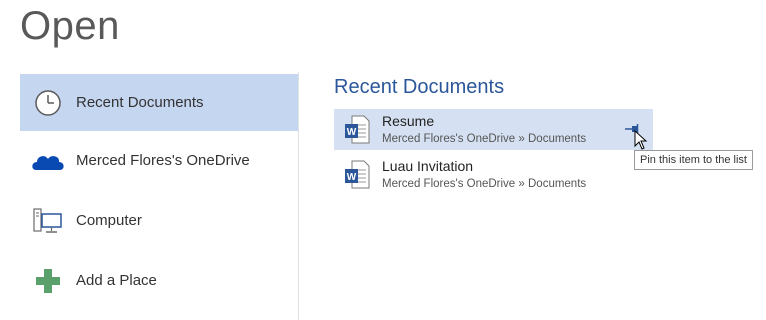 This screenshot has height=320, width=766. What do you see at coordinates (116, 280) in the screenshot?
I see `place-label: Add a Place` at bounding box center [116, 280].